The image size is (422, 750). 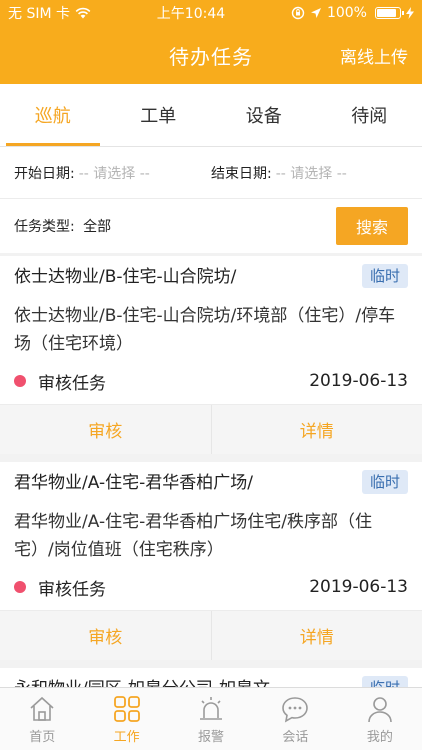 I want to click on charging-icon, so click(x=409, y=13).